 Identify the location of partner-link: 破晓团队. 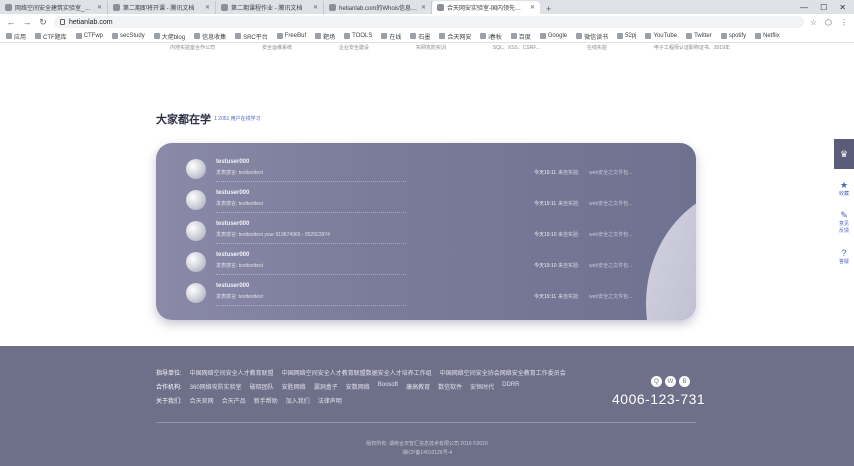
(262, 386).